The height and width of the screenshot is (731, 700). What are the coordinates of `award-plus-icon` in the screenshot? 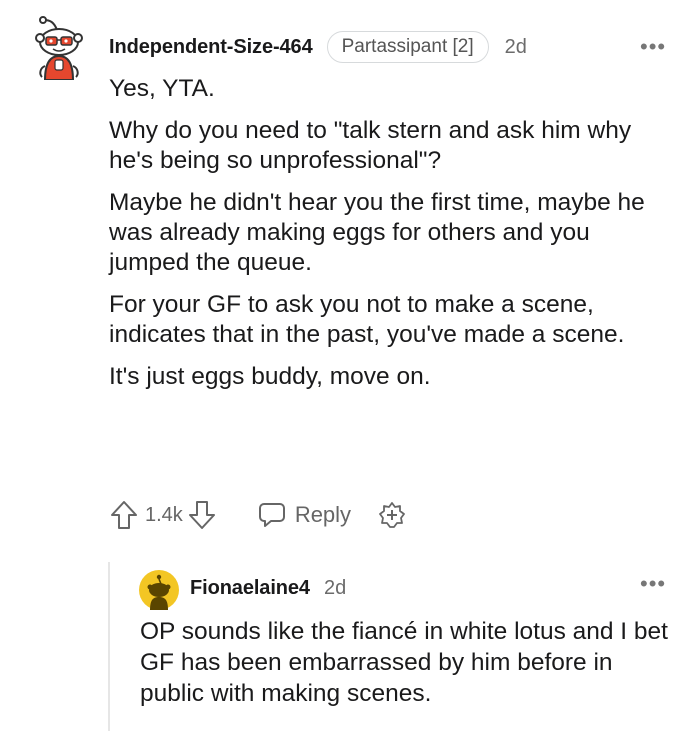 It's located at (392, 515).